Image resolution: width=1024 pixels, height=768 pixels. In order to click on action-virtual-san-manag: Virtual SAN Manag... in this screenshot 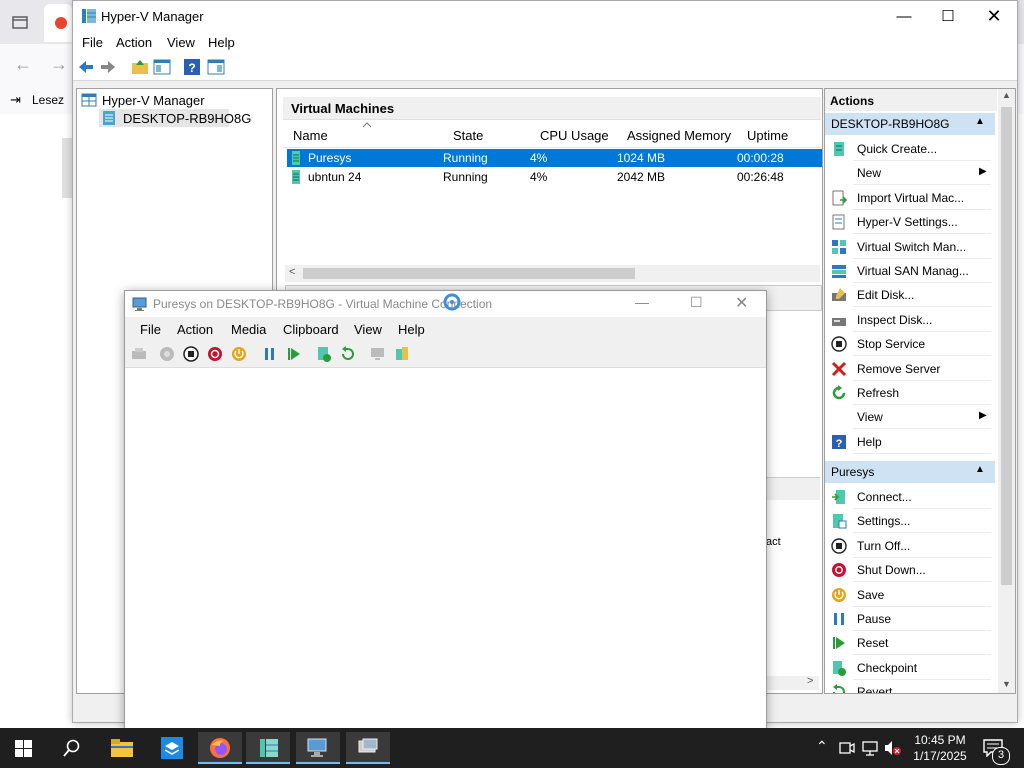, I will do `click(910, 271)`.